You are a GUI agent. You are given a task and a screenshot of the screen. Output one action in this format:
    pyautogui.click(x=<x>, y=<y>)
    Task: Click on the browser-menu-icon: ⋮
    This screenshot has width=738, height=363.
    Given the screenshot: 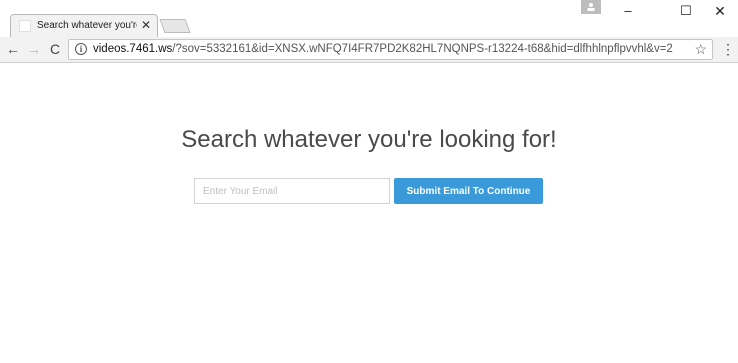 What is the action you would take?
    pyautogui.click(x=728, y=49)
    